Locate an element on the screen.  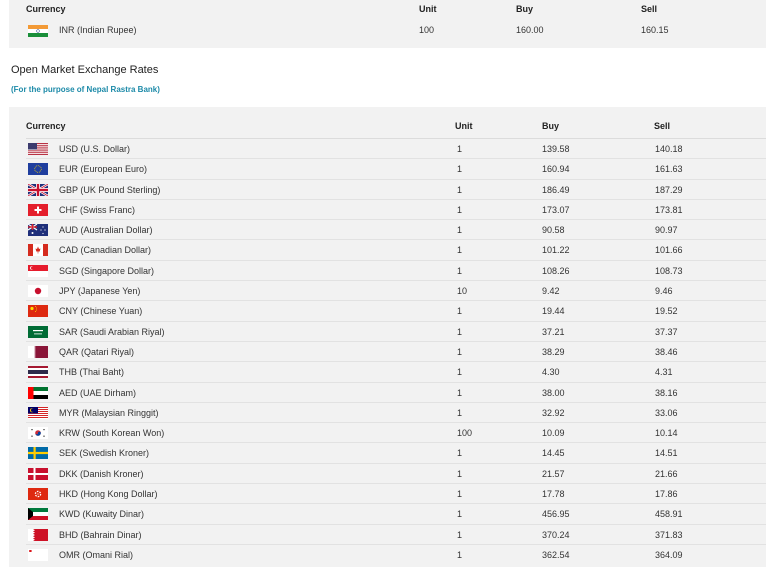
china-flag-icon is located at coordinates (38, 311).